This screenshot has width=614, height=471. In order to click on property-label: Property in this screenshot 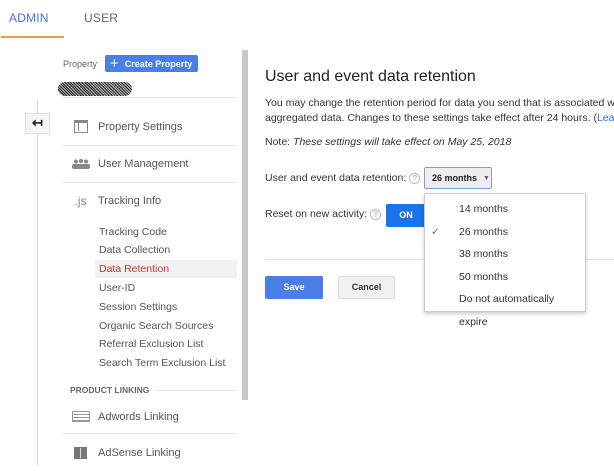, I will do `click(80, 64)`.